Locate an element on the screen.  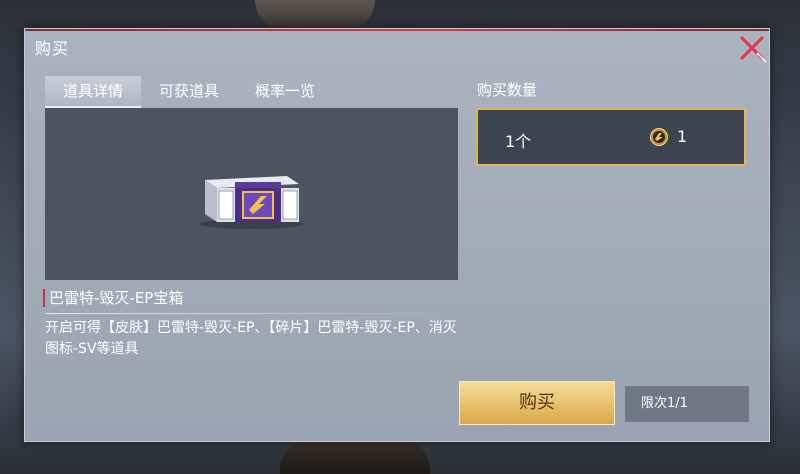
tab-obtainable-items: 可获道具 is located at coordinates (189, 91).